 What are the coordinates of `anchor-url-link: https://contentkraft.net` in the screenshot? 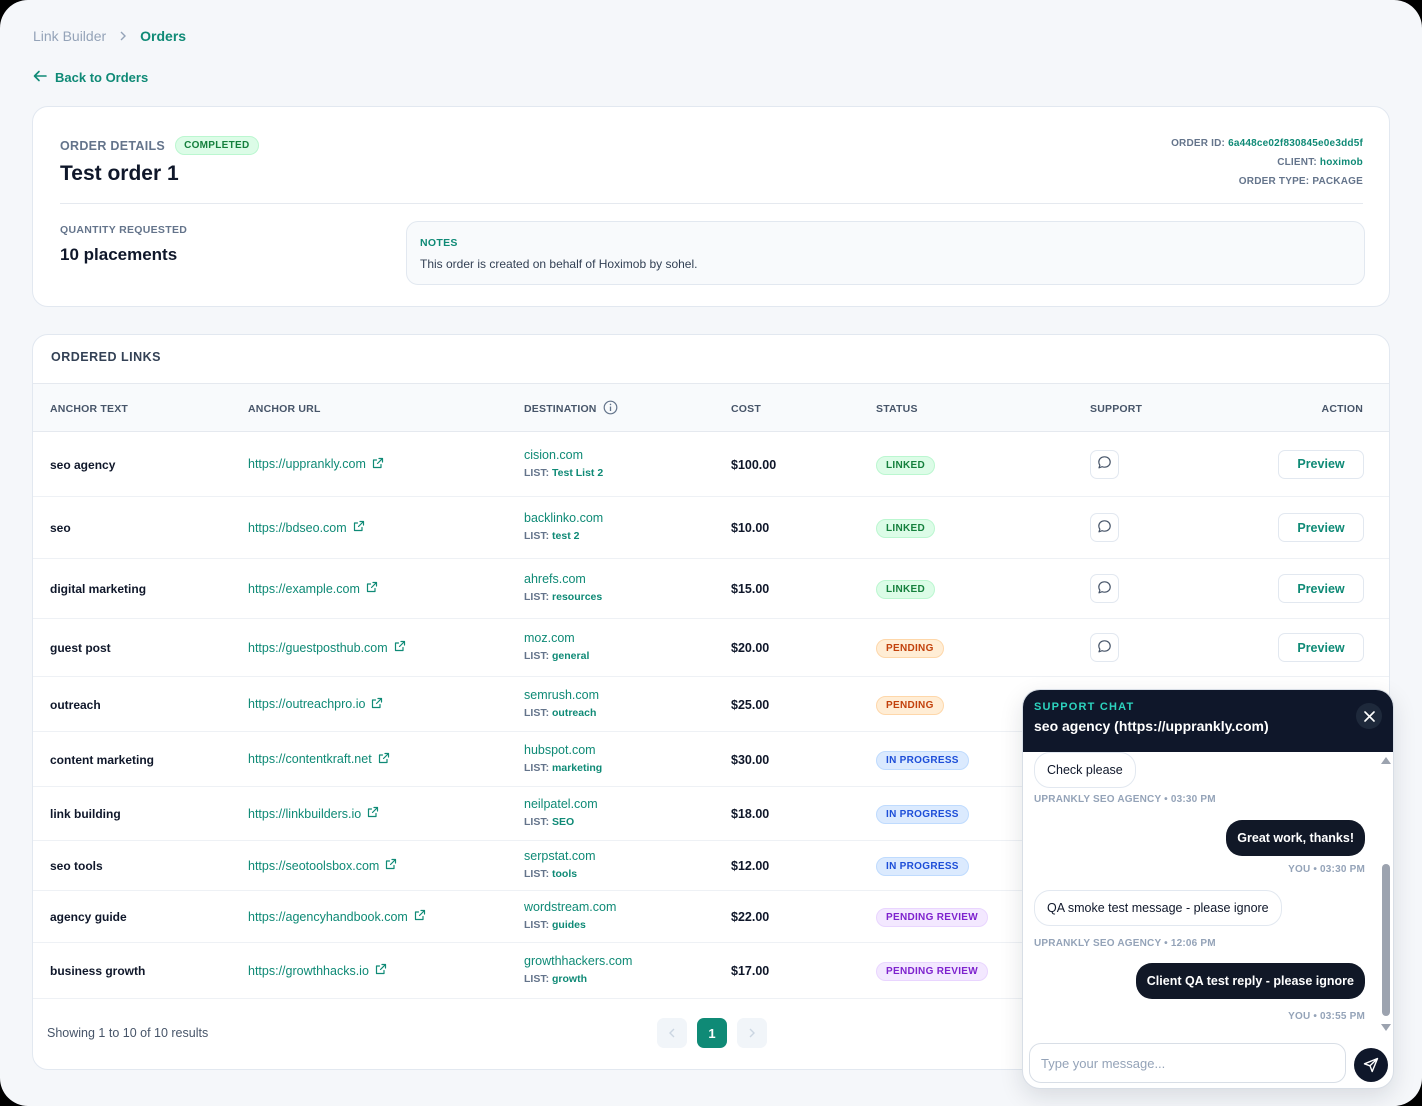 It's located at (319, 759).